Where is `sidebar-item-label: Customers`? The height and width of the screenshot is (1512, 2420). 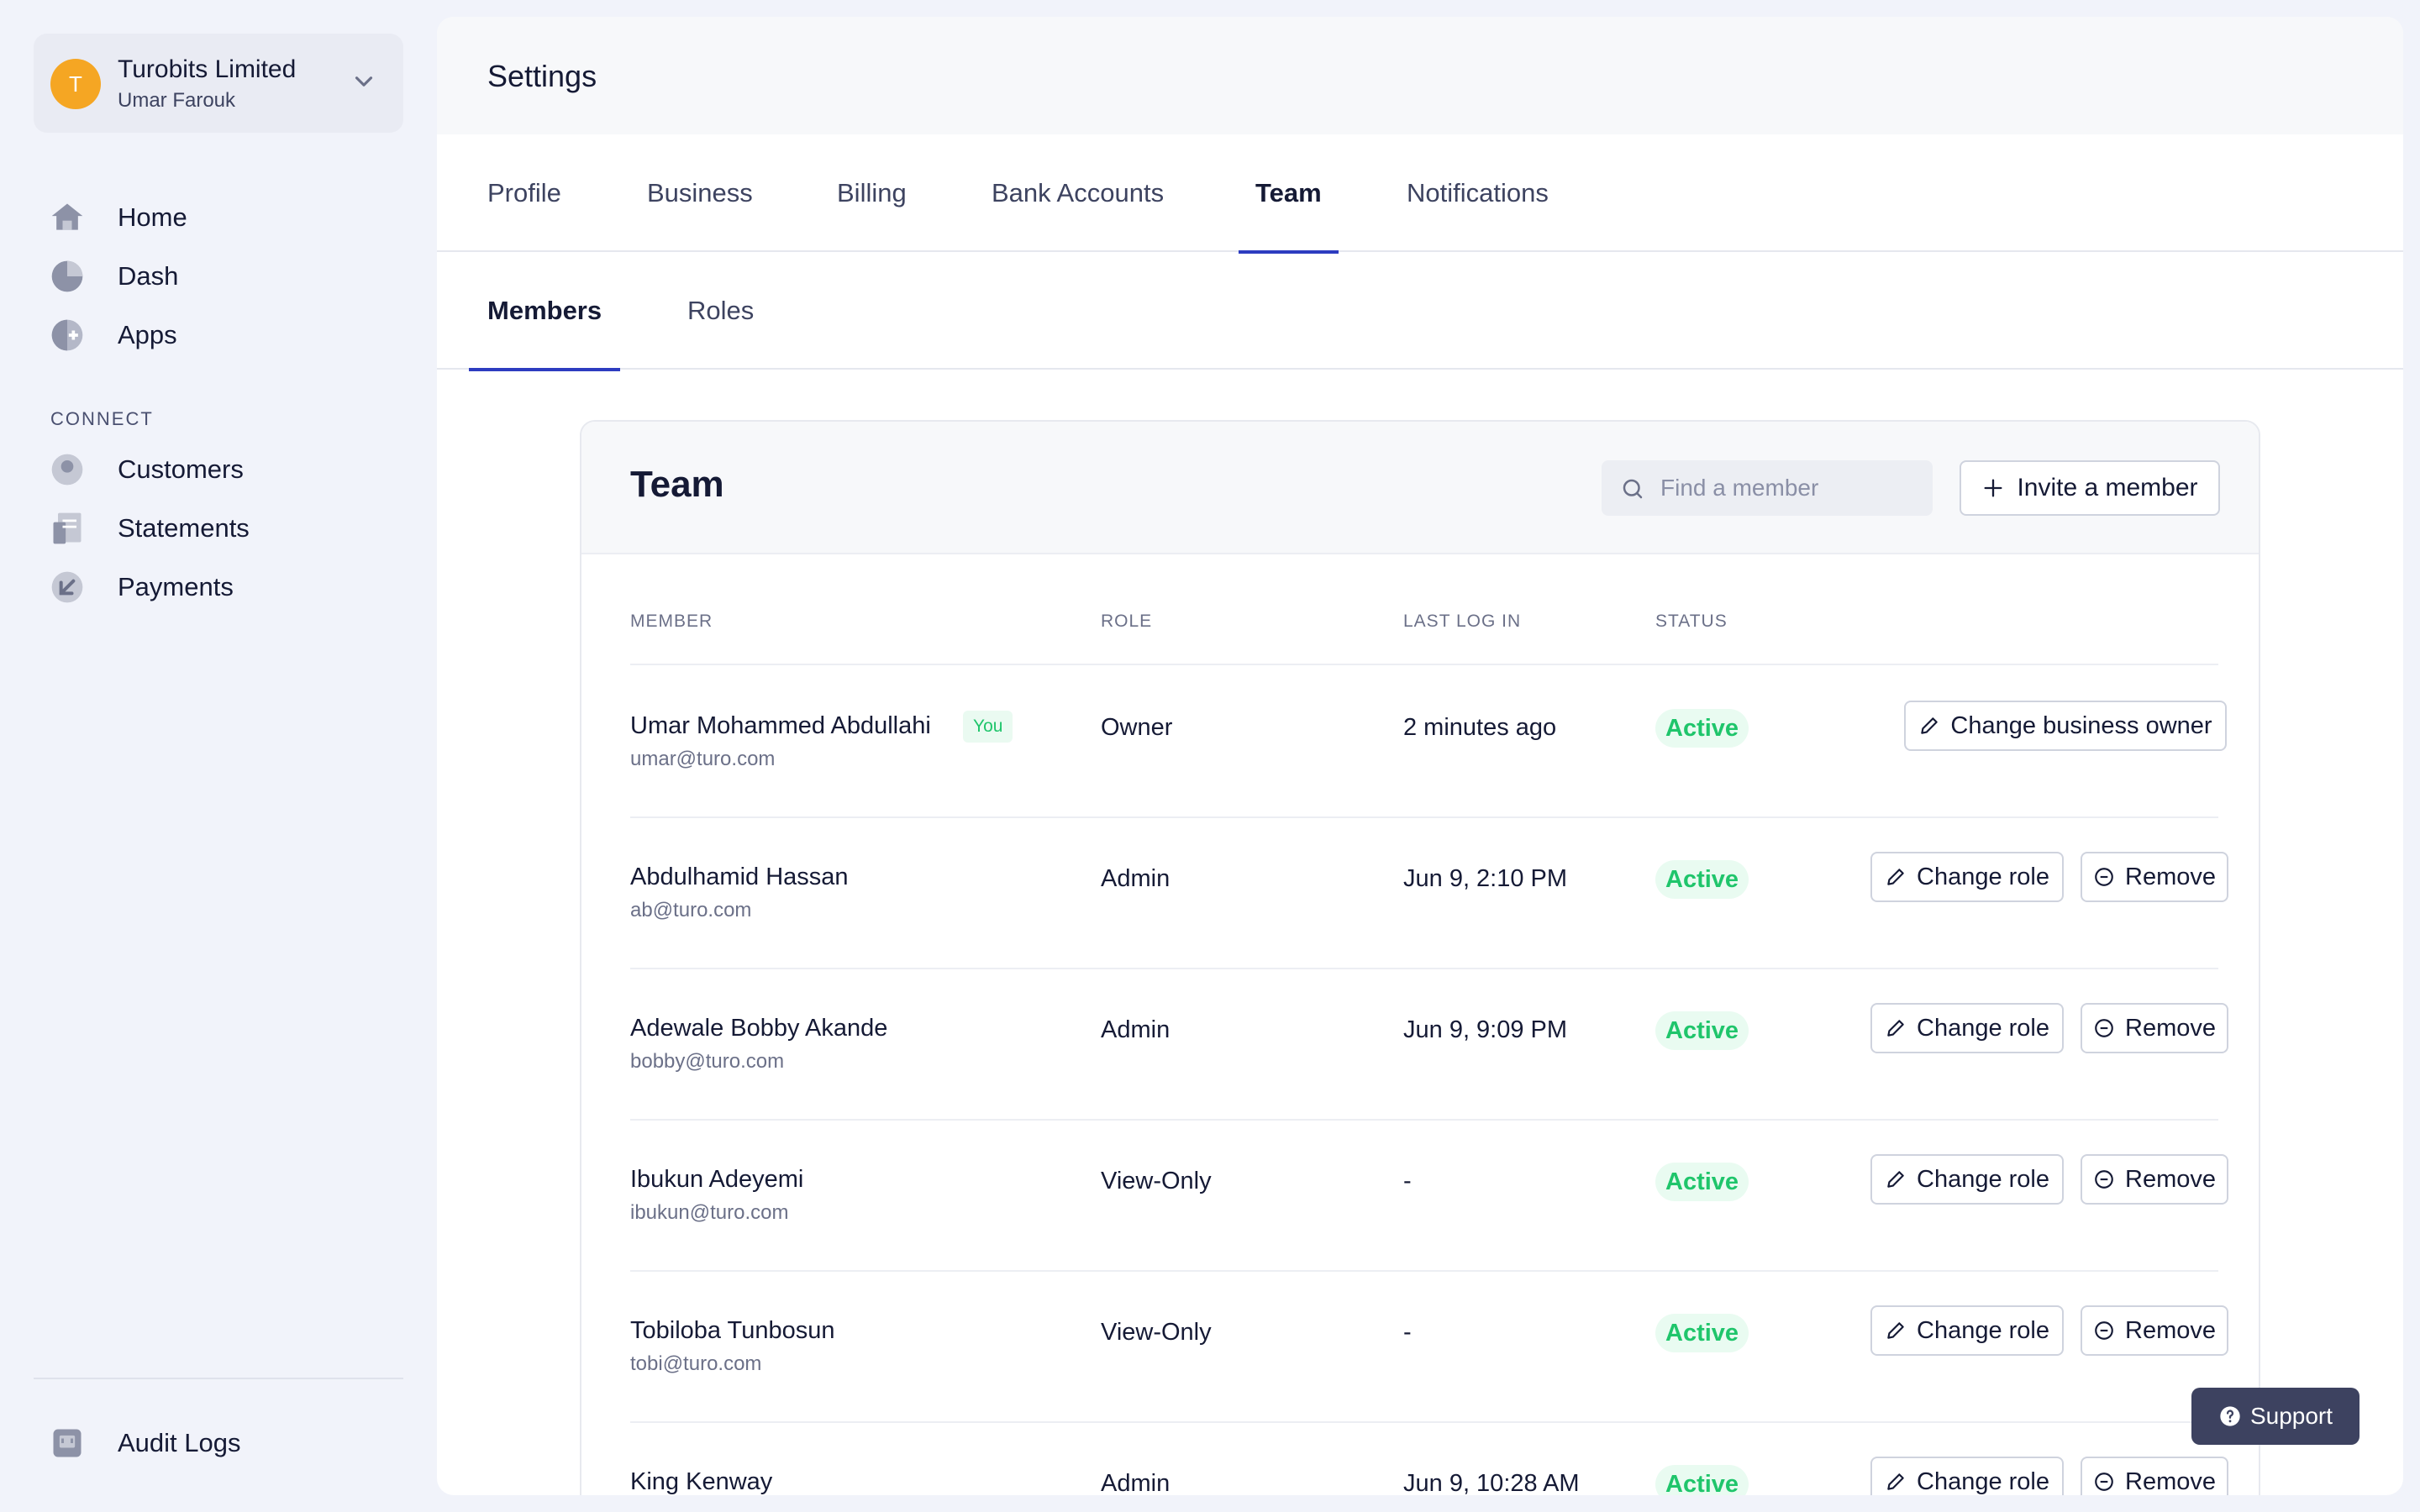 sidebar-item-label: Customers is located at coordinates (181, 469).